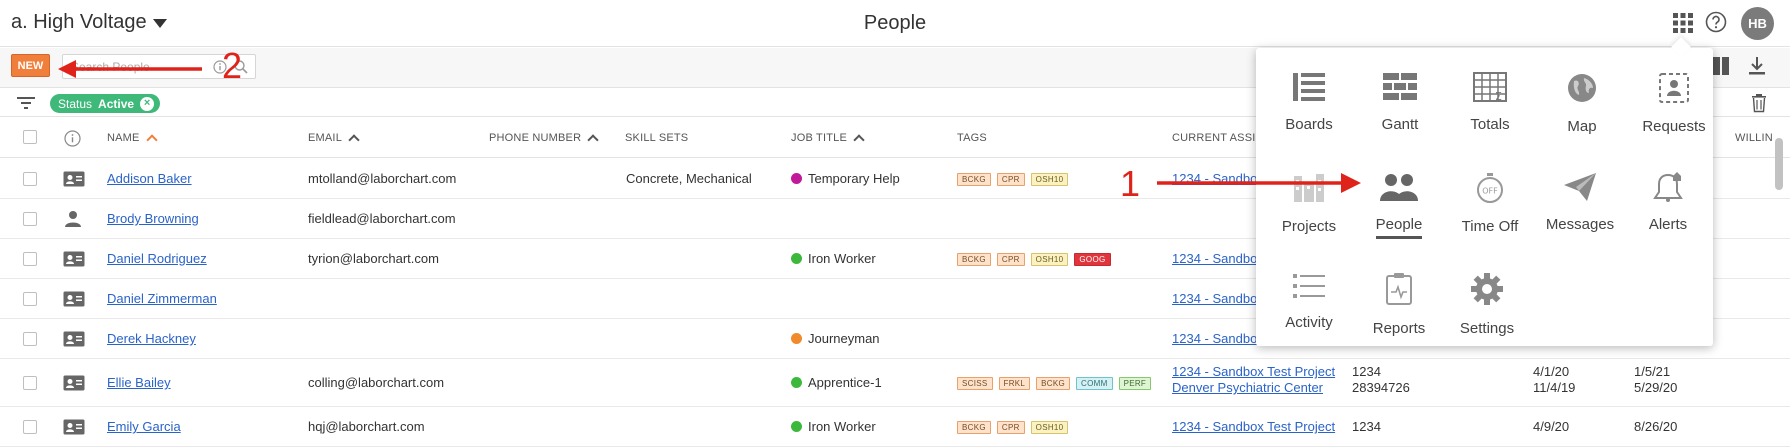 This screenshot has height=447, width=1790. What do you see at coordinates (366, 426) in the screenshot?
I see `email-cell: hqj@laborchart.com` at bounding box center [366, 426].